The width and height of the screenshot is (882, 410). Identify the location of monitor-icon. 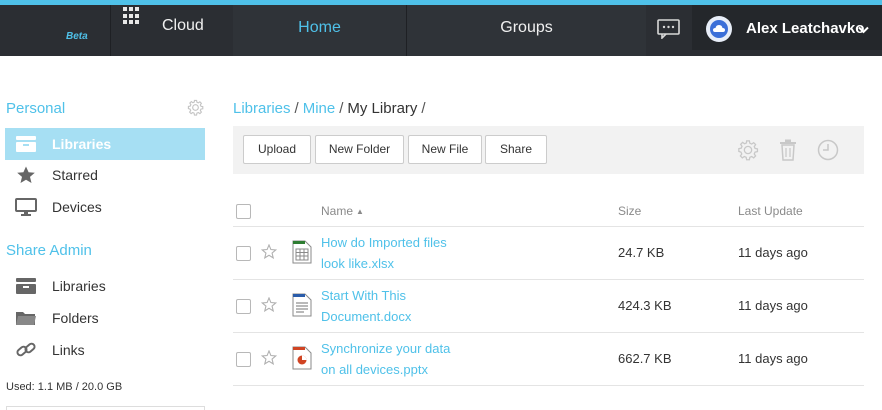
(26, 207).